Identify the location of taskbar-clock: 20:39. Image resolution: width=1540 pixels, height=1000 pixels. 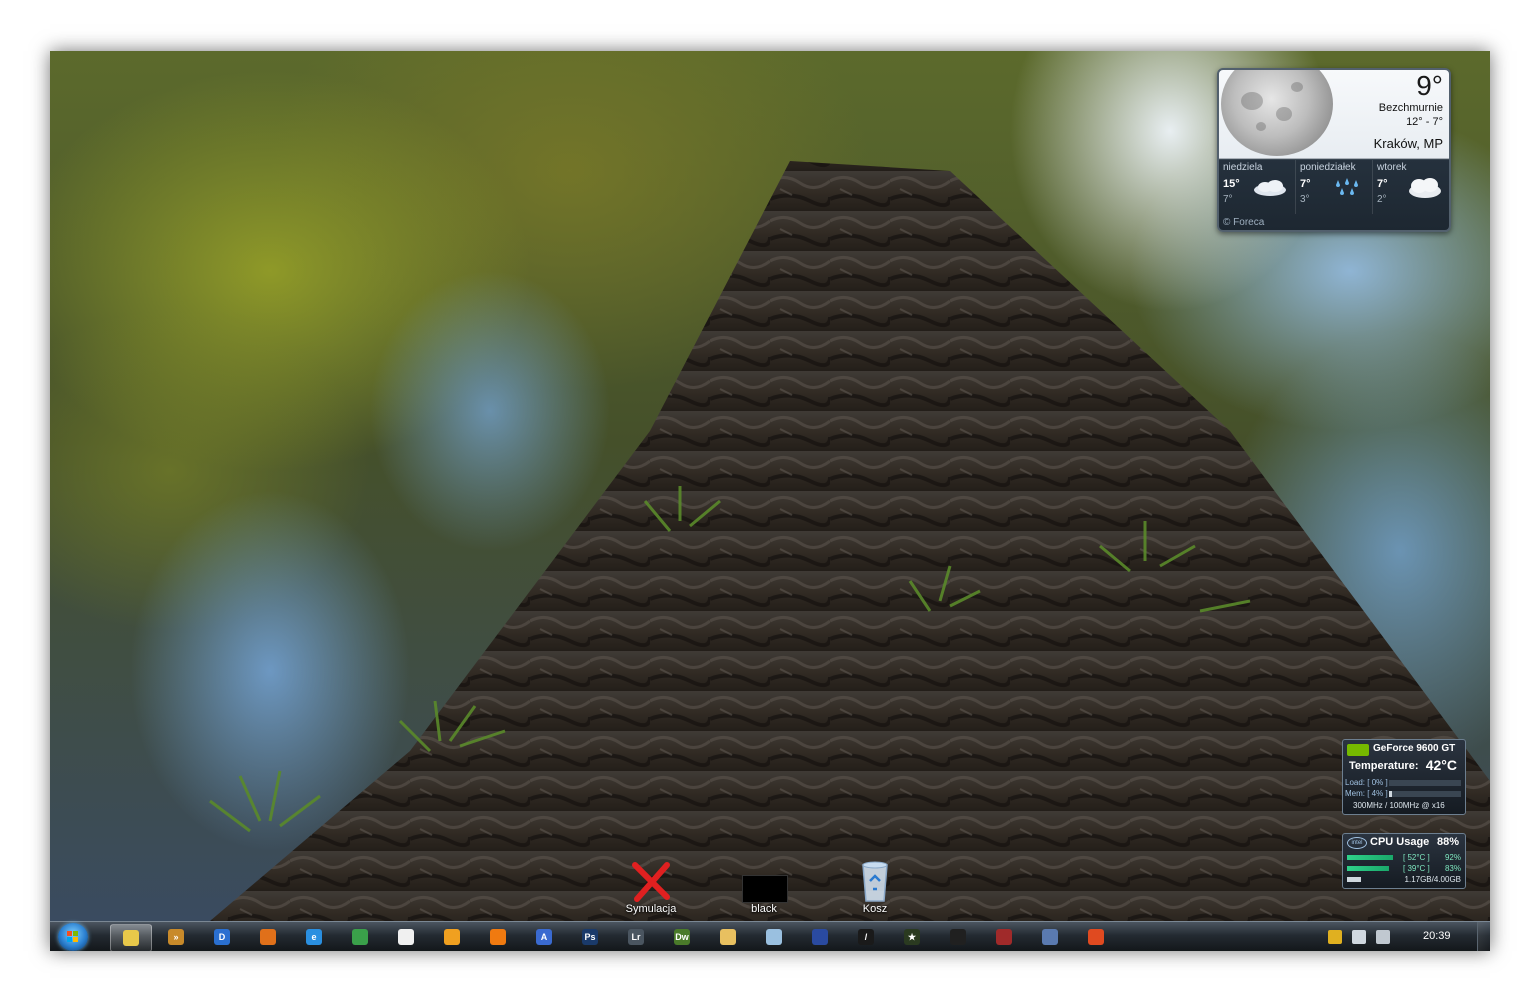
(1437, 936).